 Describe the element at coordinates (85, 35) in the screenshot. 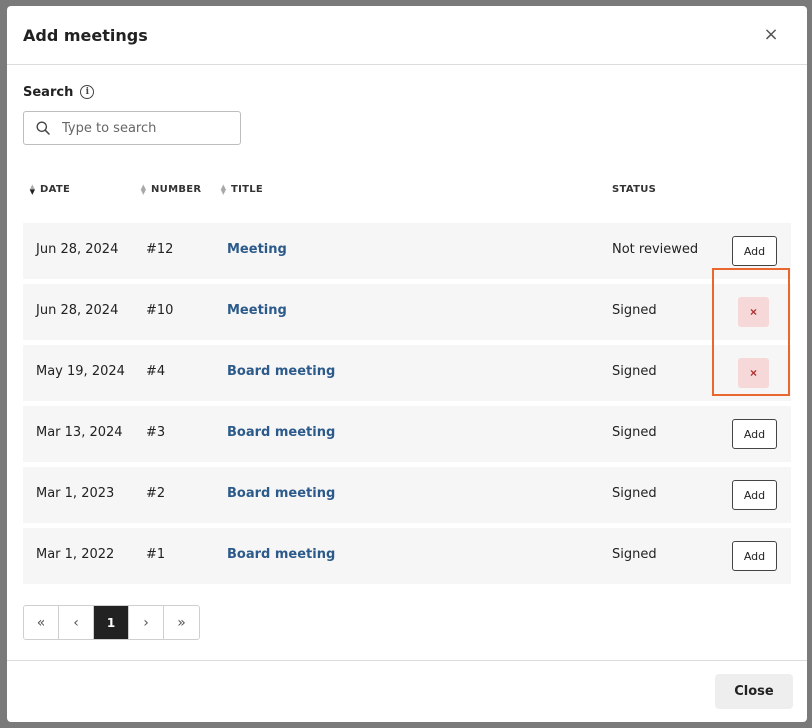

I see `dialog-title: Add meetings` at that location.